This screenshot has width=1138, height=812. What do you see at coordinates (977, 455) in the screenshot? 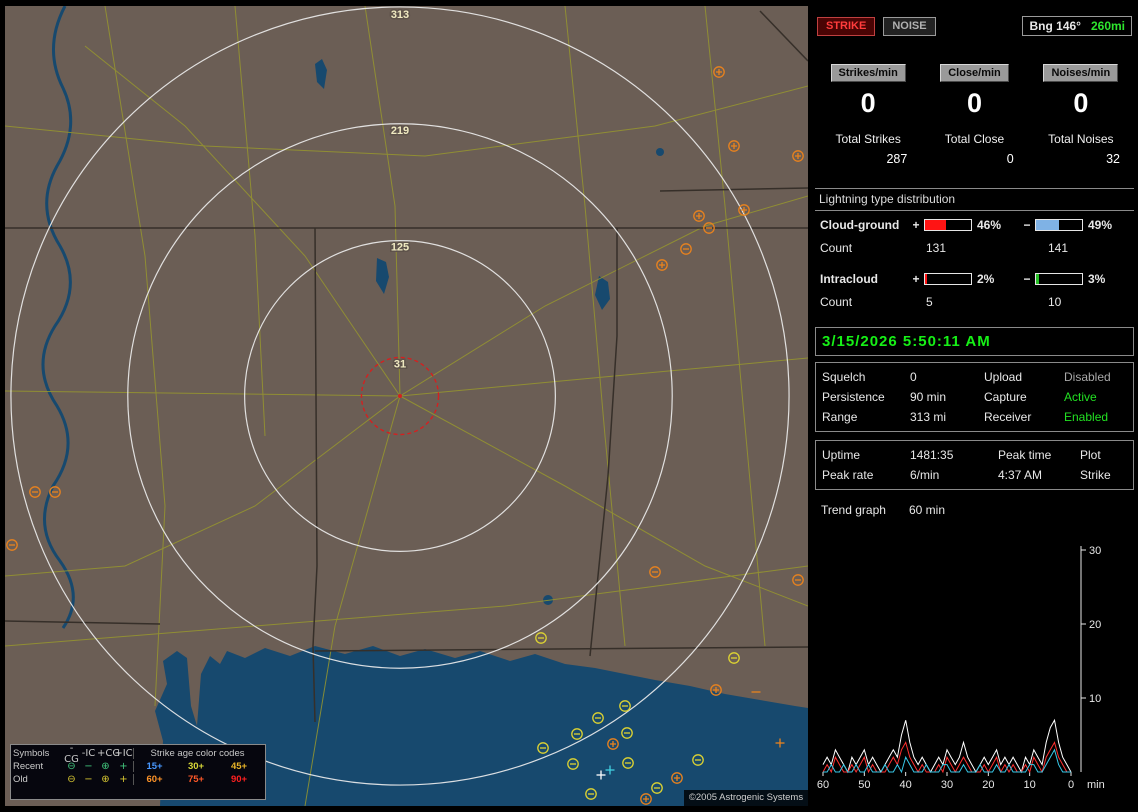
I see `stats-row-uptime: Uptime 1481:35 Peak time Plot` at bounding box center [977, 455].